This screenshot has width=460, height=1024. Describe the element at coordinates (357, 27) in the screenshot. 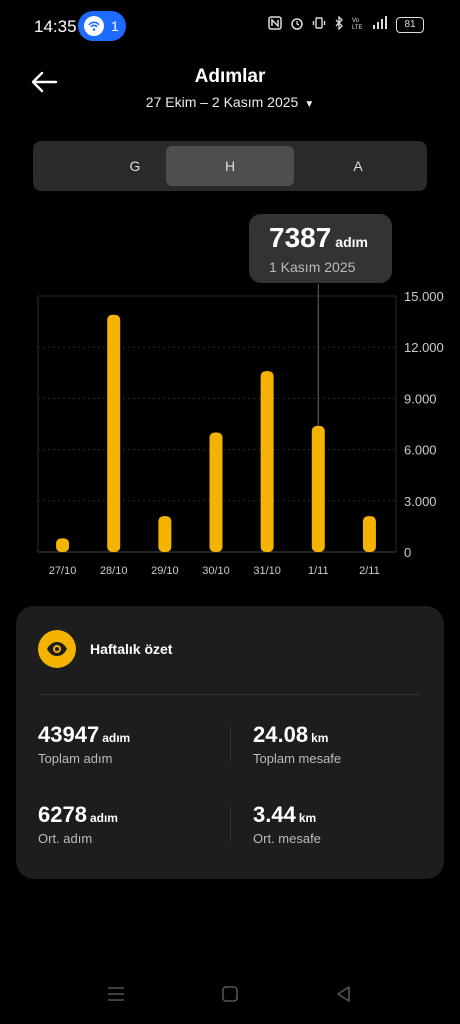

I see `svg-text: LTE` at that location.